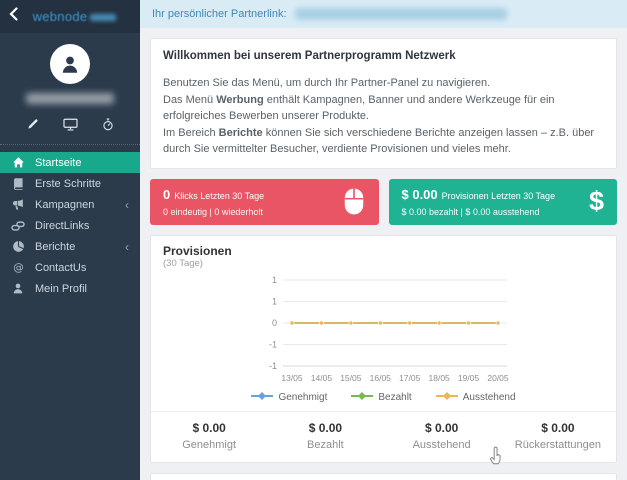  Describe the element at coordinates (219, 14) in the screenshot. I see `partner-link-label: Ihr persönlicher Partnerlink:` at that location.